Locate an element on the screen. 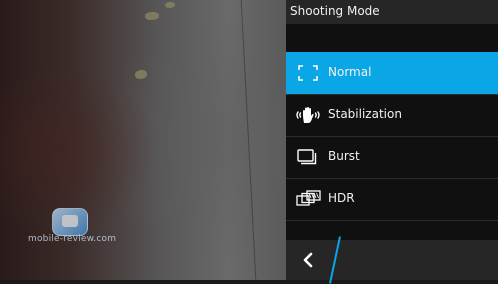  watermark-logo is located at coordinates (70, 222).